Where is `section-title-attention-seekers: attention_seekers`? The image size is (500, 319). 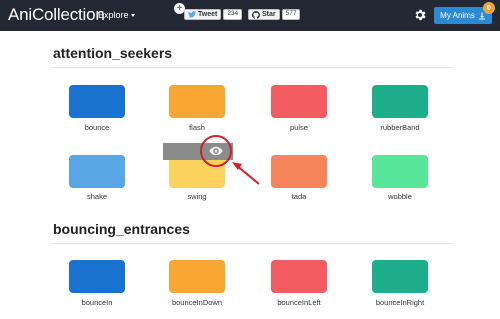
section-title-attention-seekers: attention_seekers is located at coordinates (113, 53).